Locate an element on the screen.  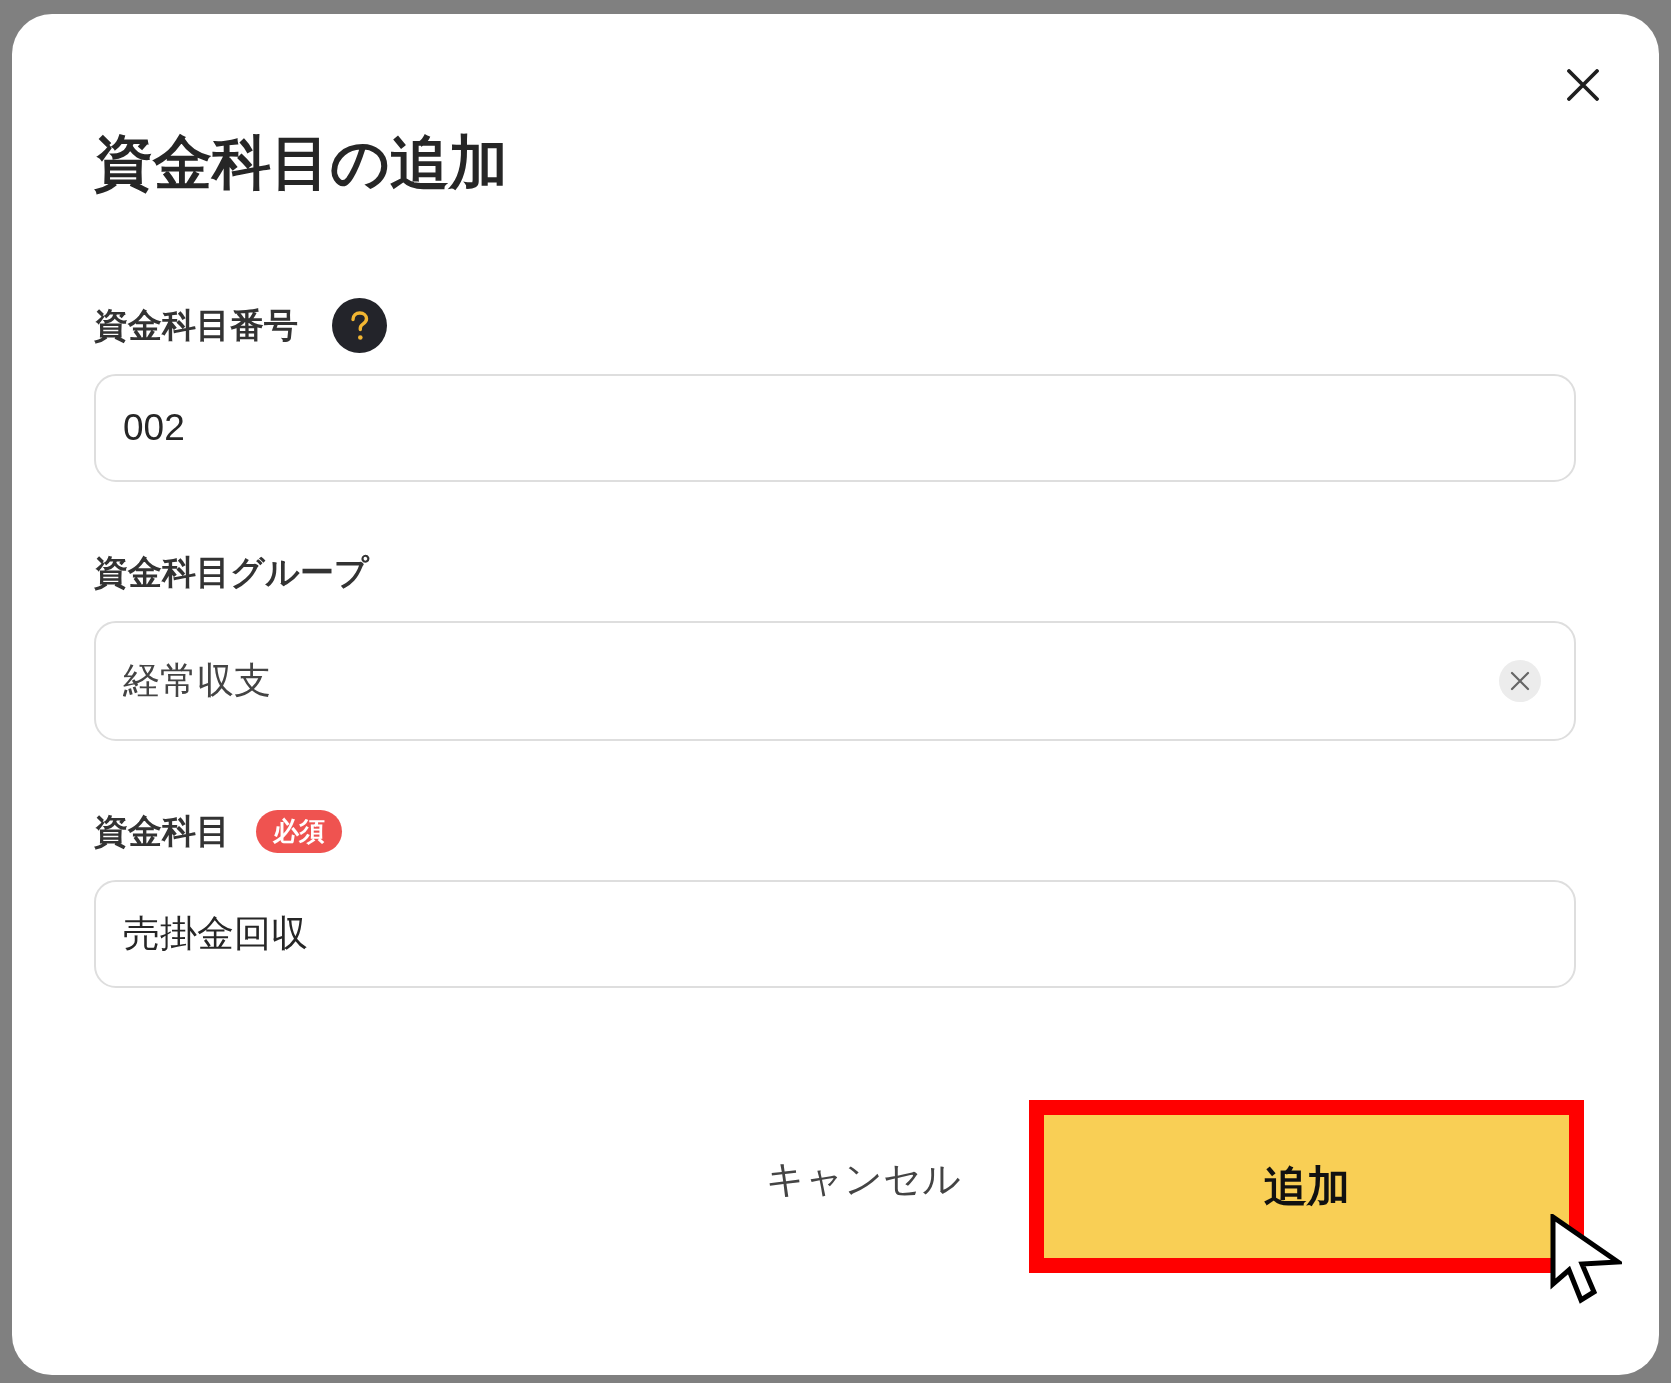
help-icon is located at coordinates (359, 325).